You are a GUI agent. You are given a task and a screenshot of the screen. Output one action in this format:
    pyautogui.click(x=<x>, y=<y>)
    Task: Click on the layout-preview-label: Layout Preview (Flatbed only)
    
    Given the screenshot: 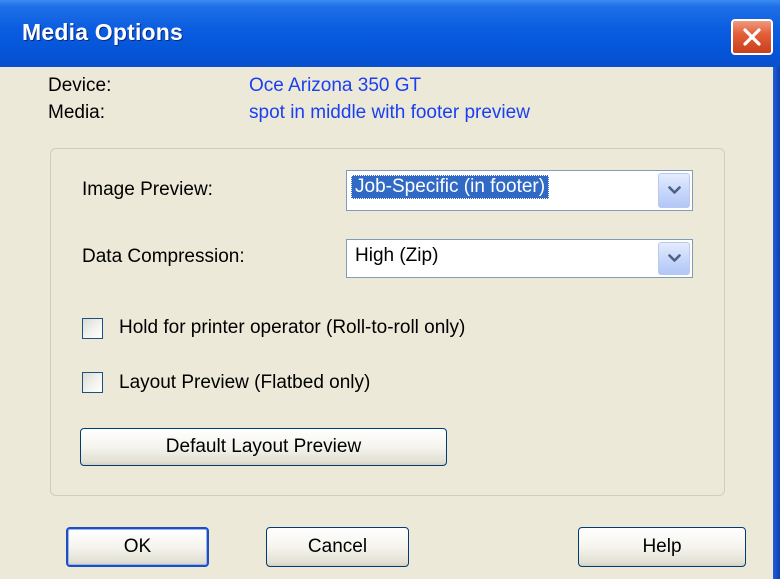 What is the action you would take?
    pyautogui.click(x=244, y=383)
    